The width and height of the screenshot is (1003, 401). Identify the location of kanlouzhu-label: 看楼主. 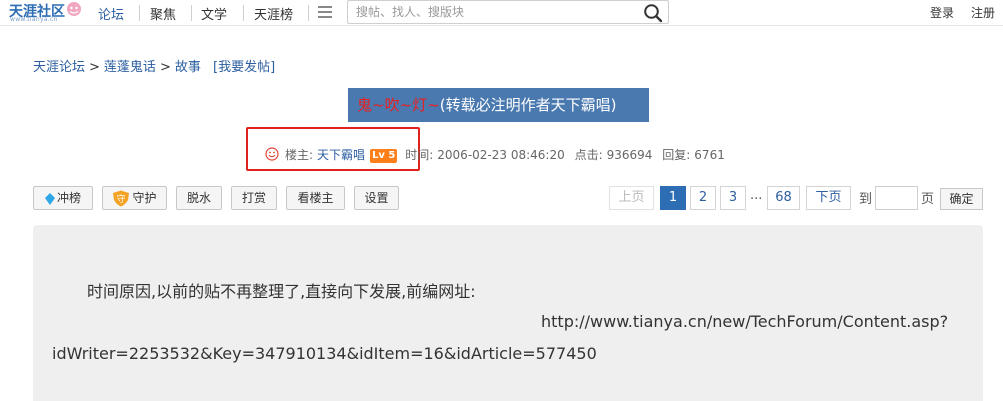
(315, 198).